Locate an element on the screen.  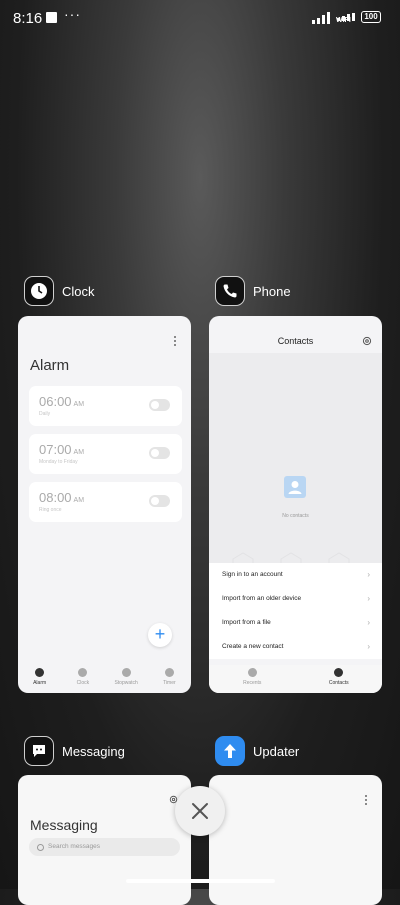
alarm-repeat: Monday to Friday is located at coordinates (58, 462).